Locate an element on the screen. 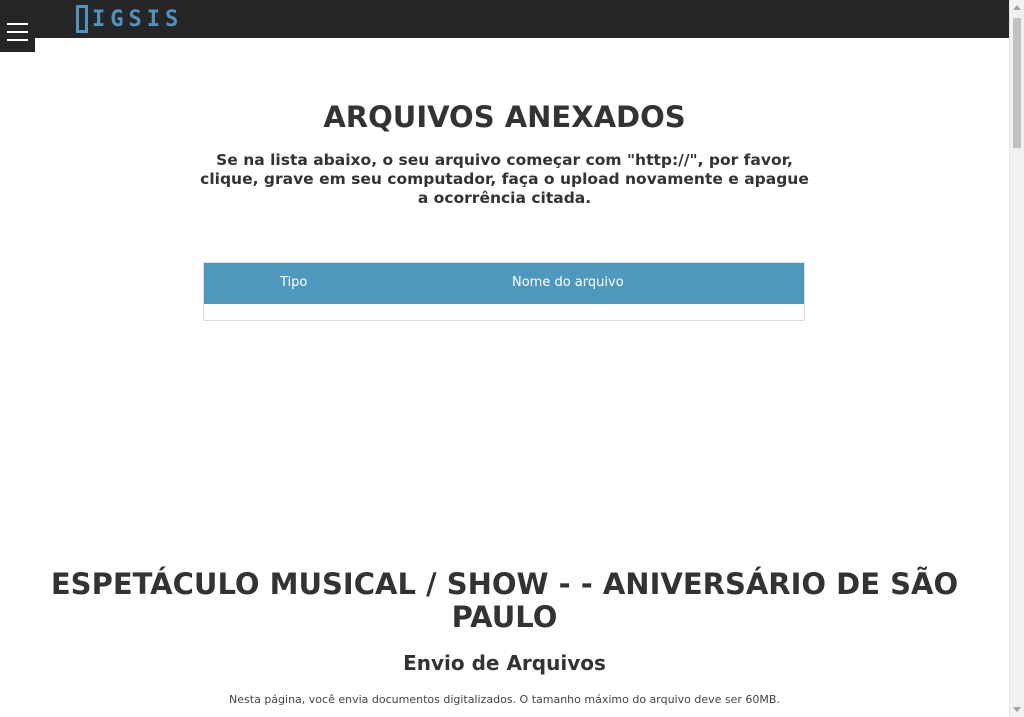 Image resolution: width=1024 pixels, height=717 pixels. attached-files-table: Tipo Nome do arquivo is located at coordinates (504, 291).